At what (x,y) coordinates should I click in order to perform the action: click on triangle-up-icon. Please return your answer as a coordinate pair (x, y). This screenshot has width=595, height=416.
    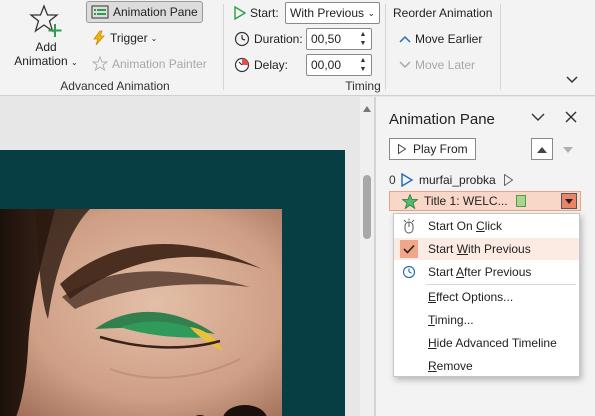
    Looking at the image, I should click on (542, 149).